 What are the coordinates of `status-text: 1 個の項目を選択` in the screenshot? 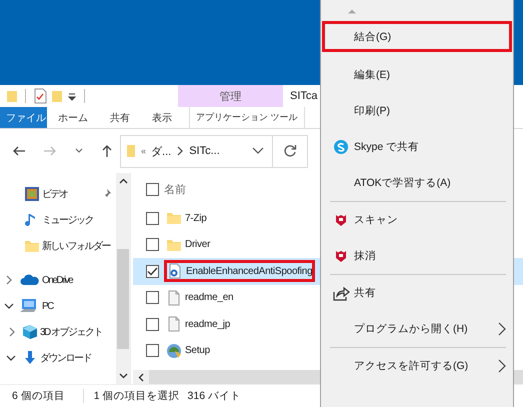 It's located at (137, 396).